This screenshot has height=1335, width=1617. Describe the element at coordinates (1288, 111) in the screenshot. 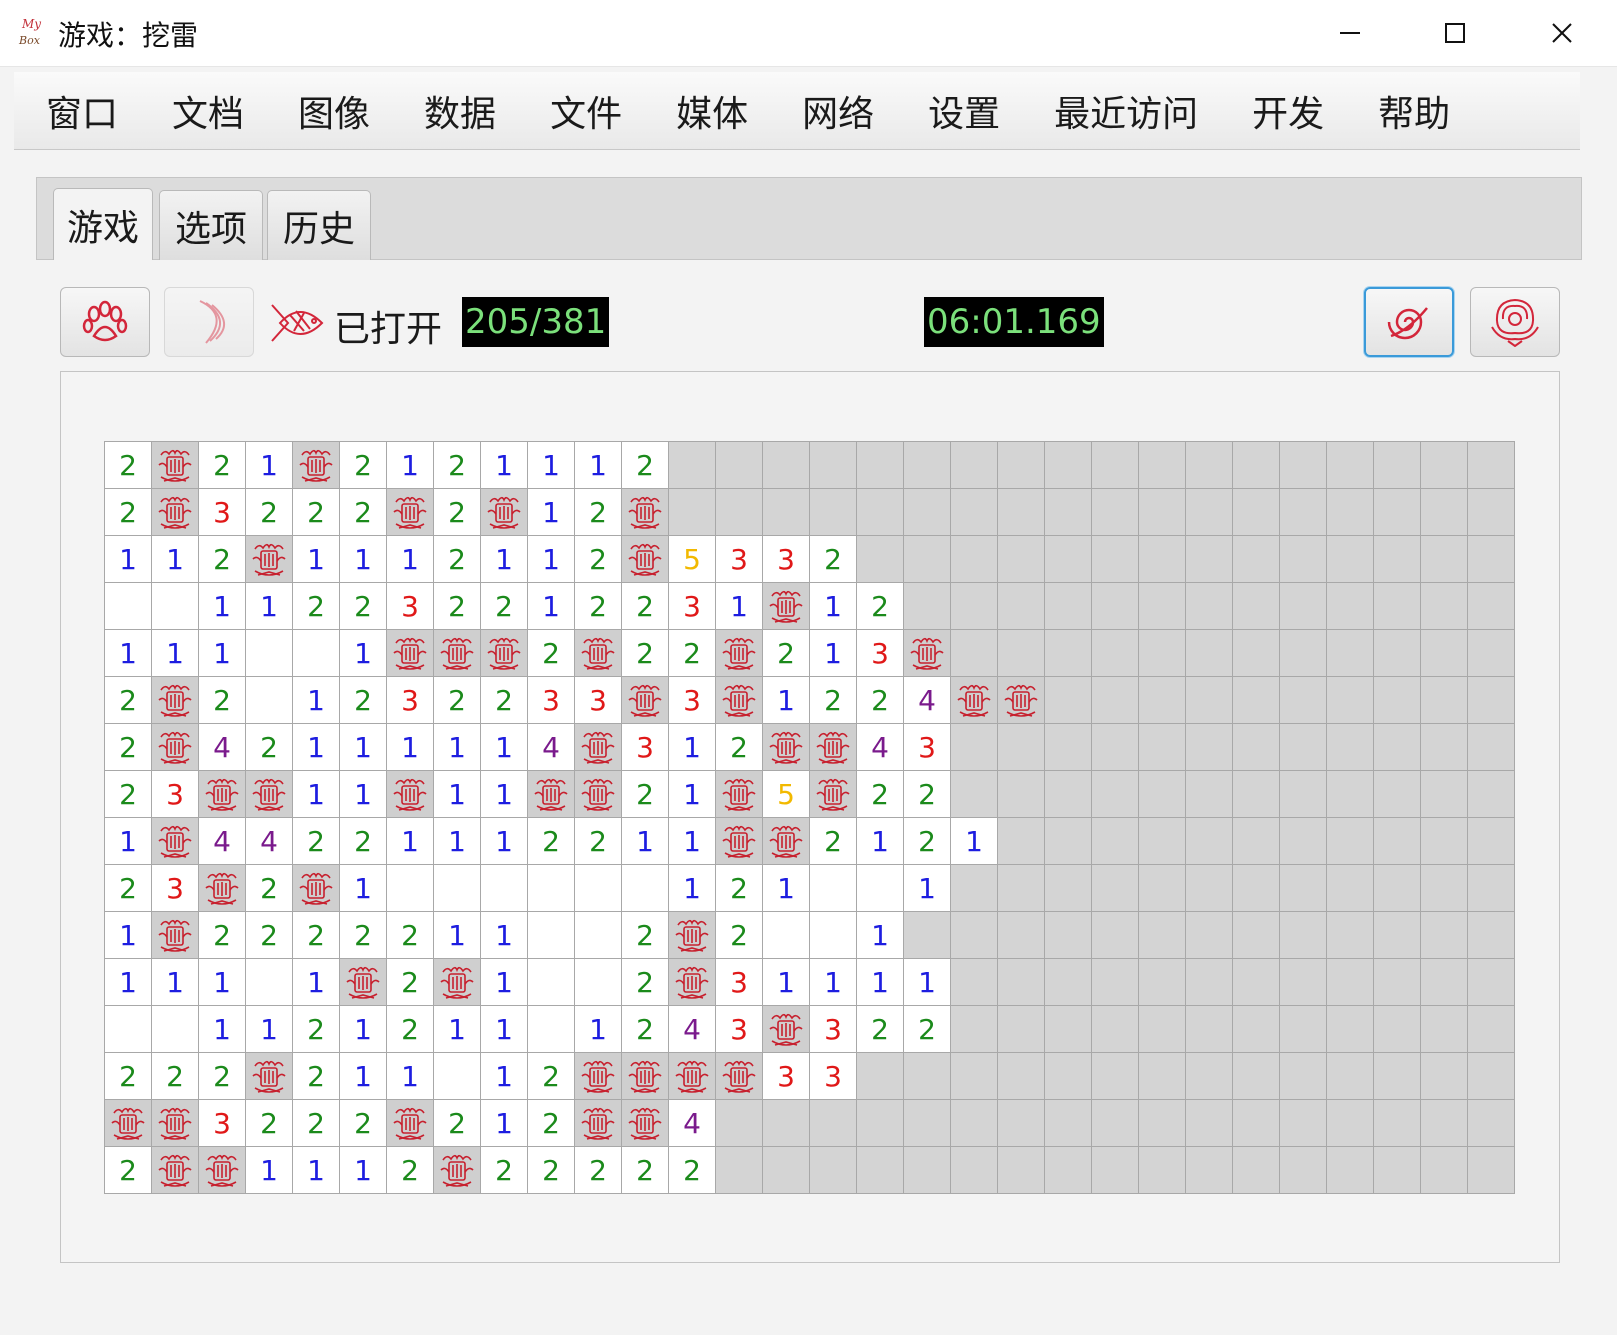

I see `menu-develop: 开发` at that location.